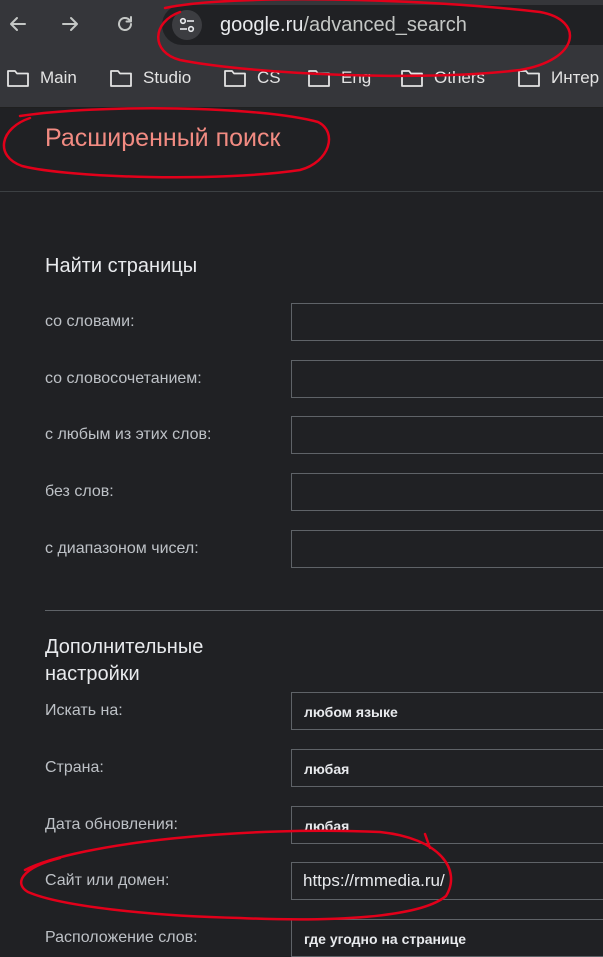 The image size is (603, 957). Describe the element at coordinates (121, 937) in the screenshot. I see `terms-appearing-label: Расположение слов:` at that location.